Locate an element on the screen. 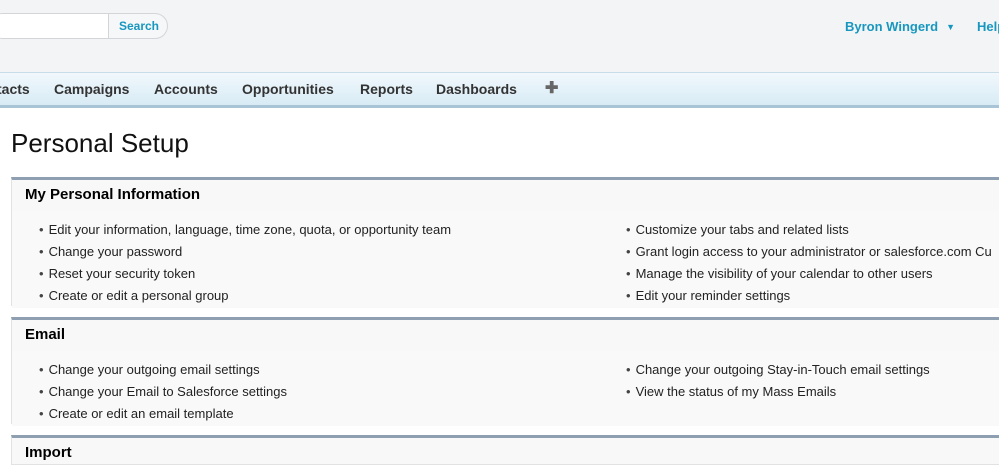  user-menu: Byron Wingerd ▼ is located at coordinates (900, 26).